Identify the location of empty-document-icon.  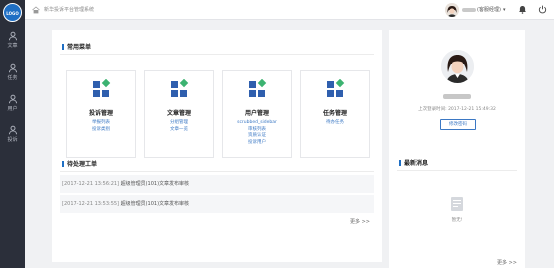
(457, 204).